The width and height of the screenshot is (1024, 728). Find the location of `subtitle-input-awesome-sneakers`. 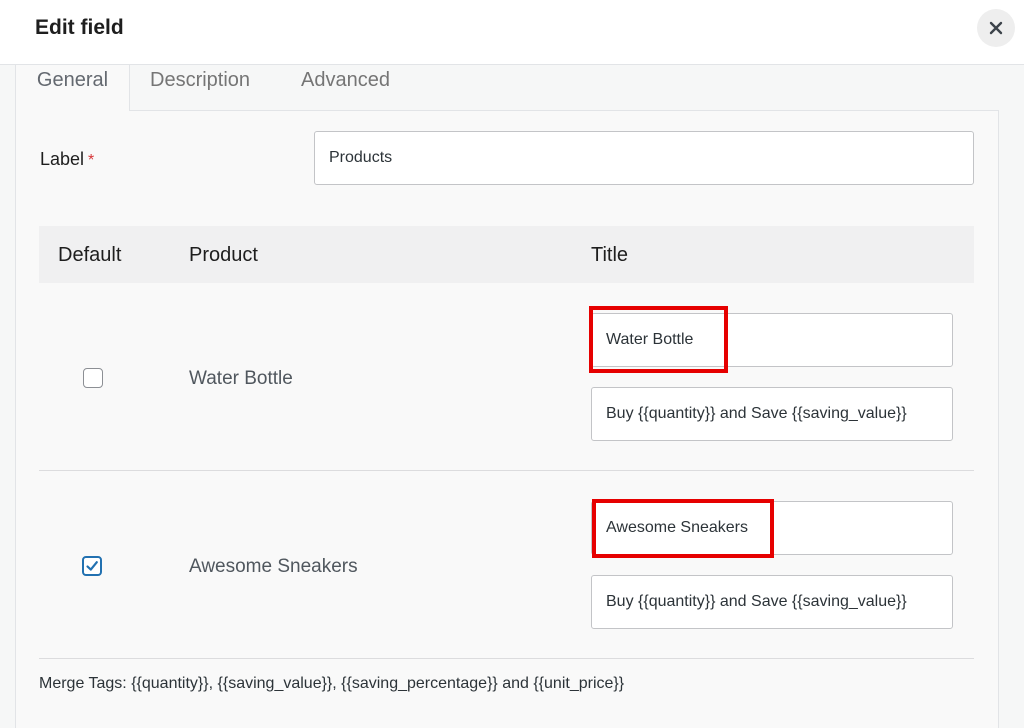

subtitle-input-awesome-sneakers is located at coordinates (772, 602).